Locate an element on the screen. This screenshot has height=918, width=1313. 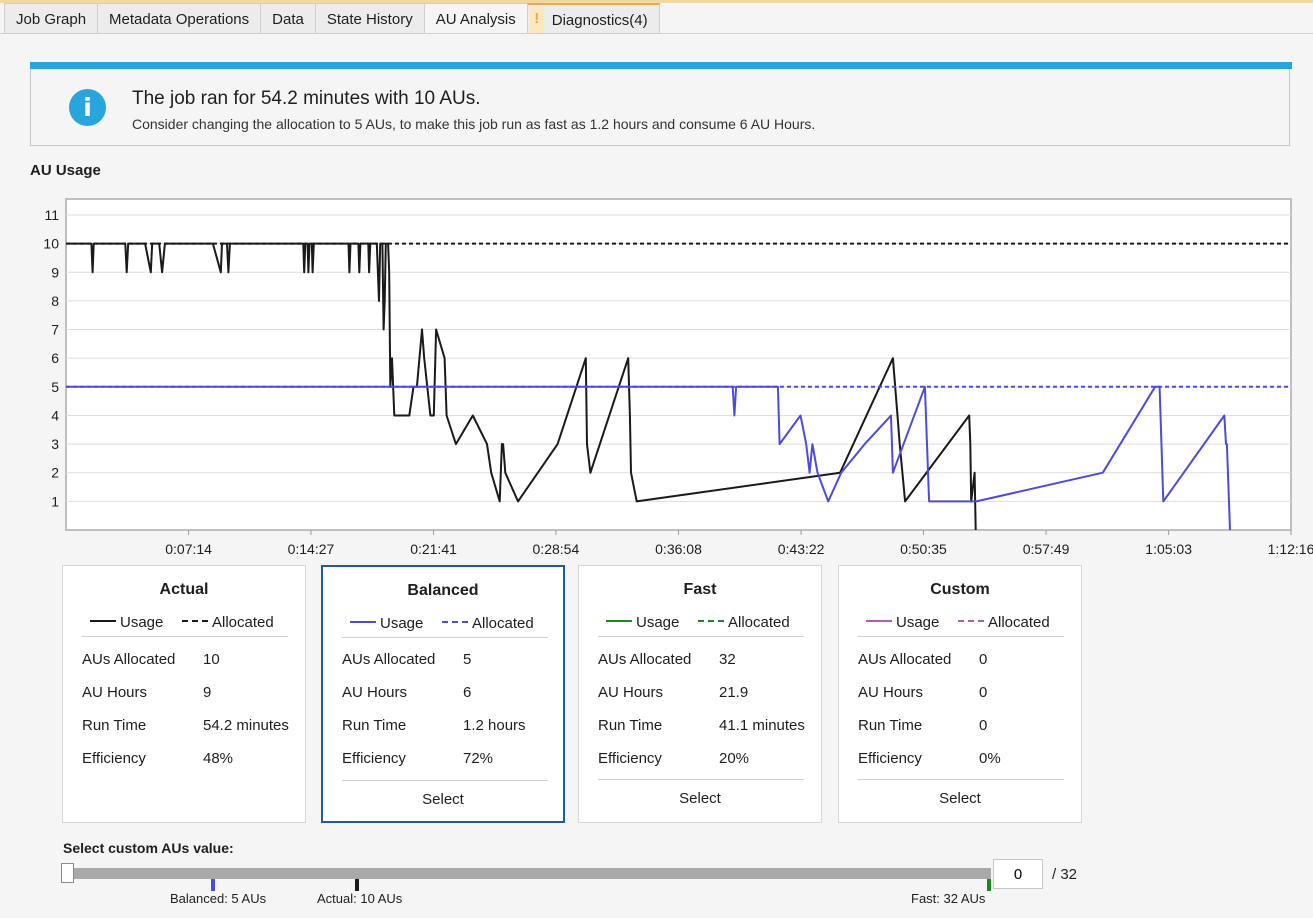
metric-value: 10 is located at coordinates (211, 659).